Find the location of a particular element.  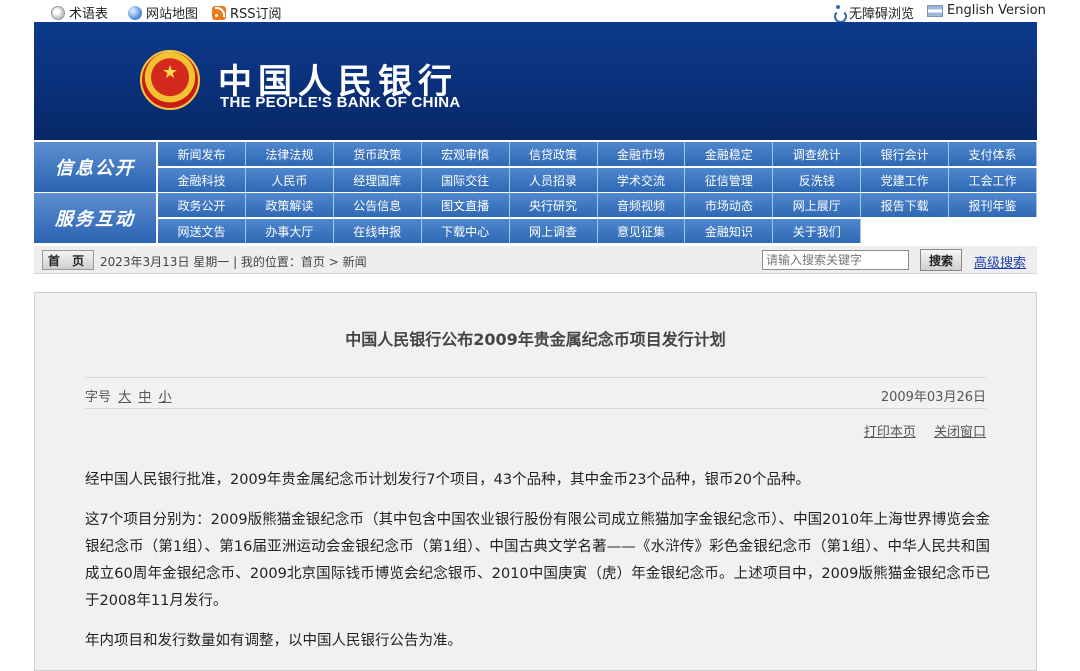

nav-item: 人民币 is located at coordinates (289, 180).